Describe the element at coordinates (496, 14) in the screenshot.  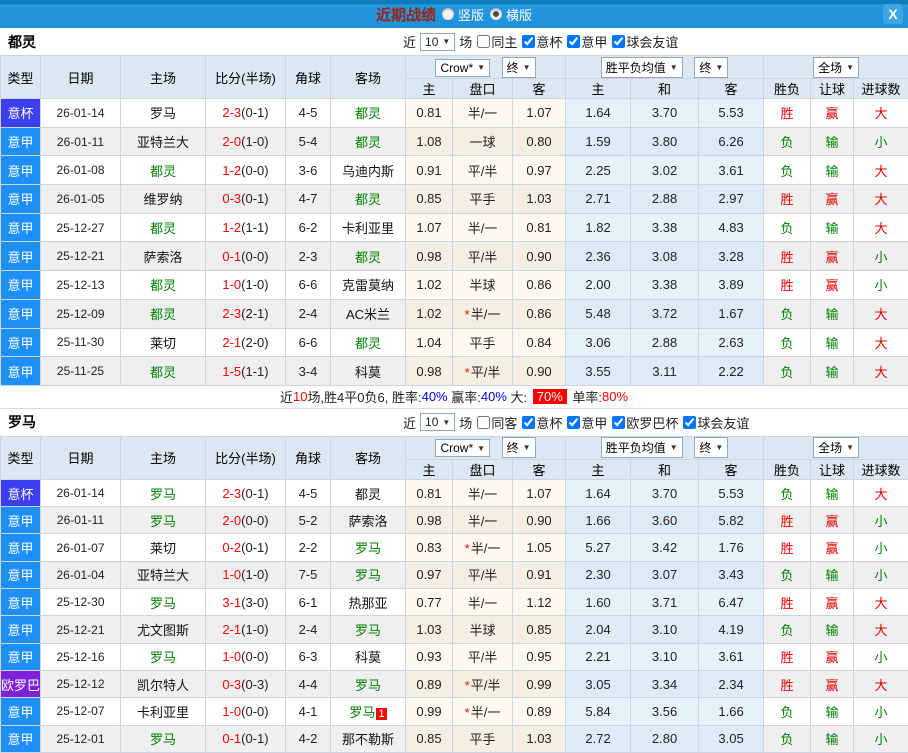
I see `radio-checked-icon` at that location.